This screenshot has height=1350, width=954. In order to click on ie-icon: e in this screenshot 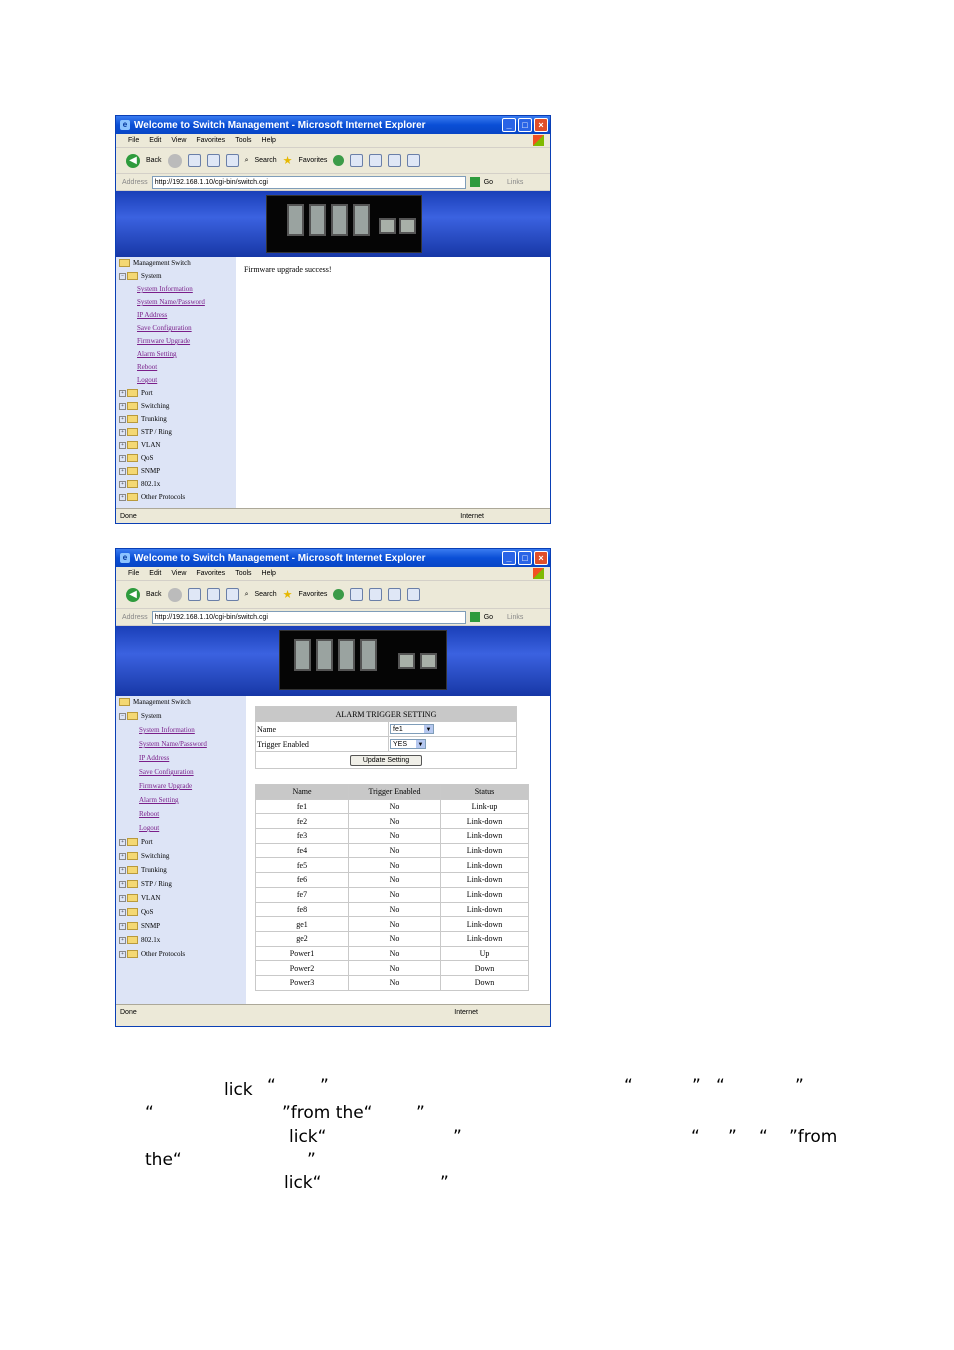, I will do `click(125, 125)`.